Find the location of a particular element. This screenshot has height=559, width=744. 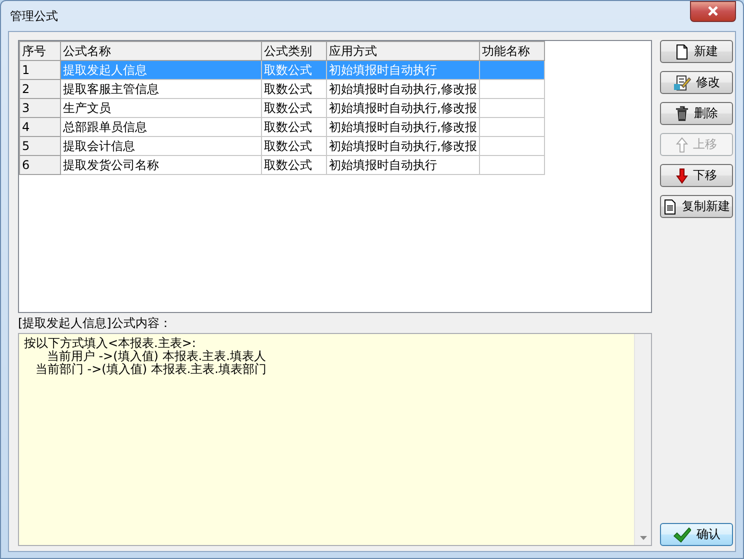

down-button: 下移 is located at coordinates (696, 175).